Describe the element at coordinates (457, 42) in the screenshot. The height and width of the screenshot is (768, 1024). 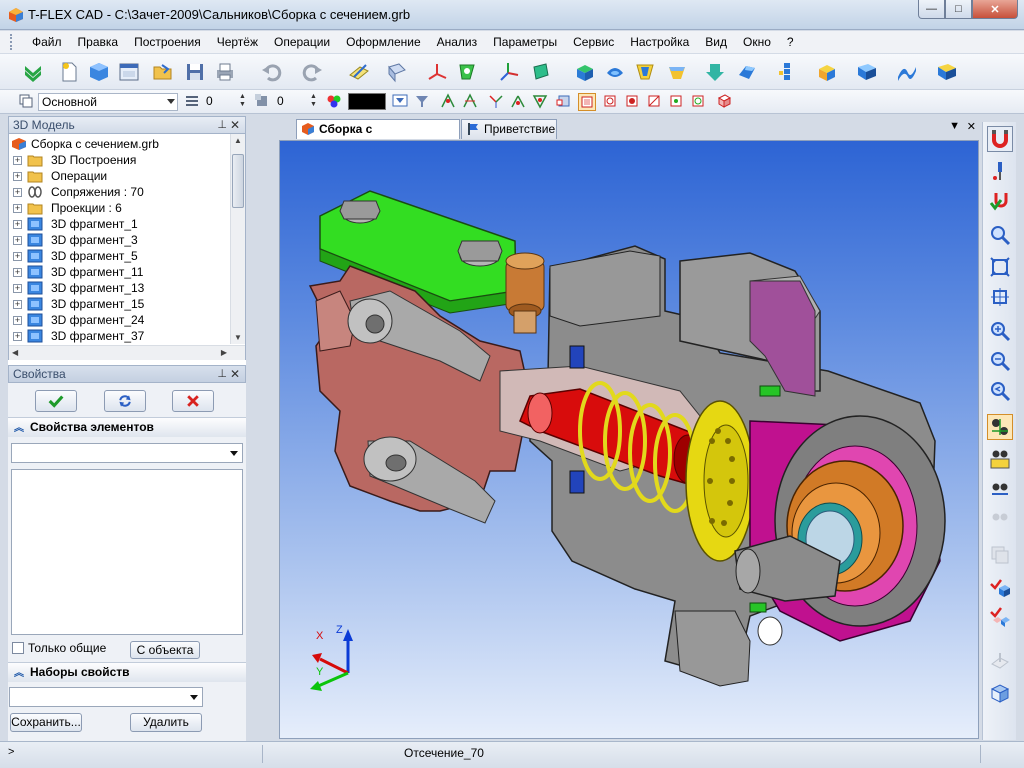
I see `menu-analysis: Анализ` at that location.